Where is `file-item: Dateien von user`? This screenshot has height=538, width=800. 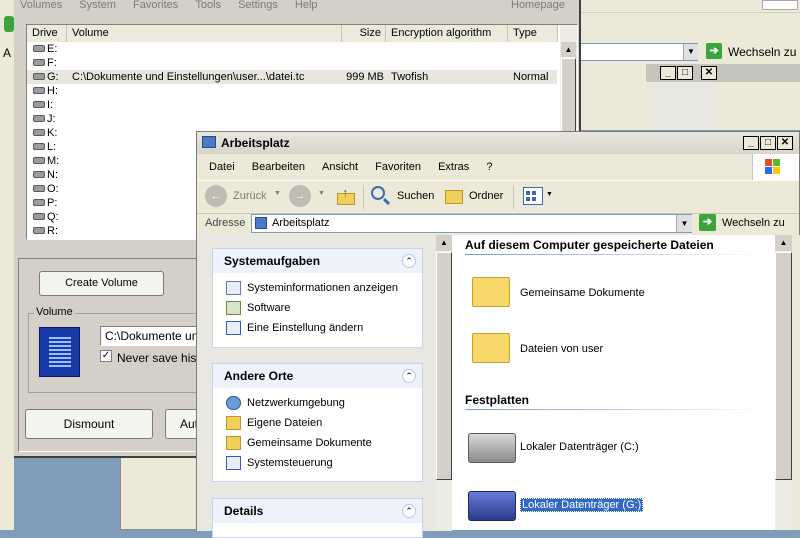 file-item: Dateien von user is located at coordinates (622, 349).